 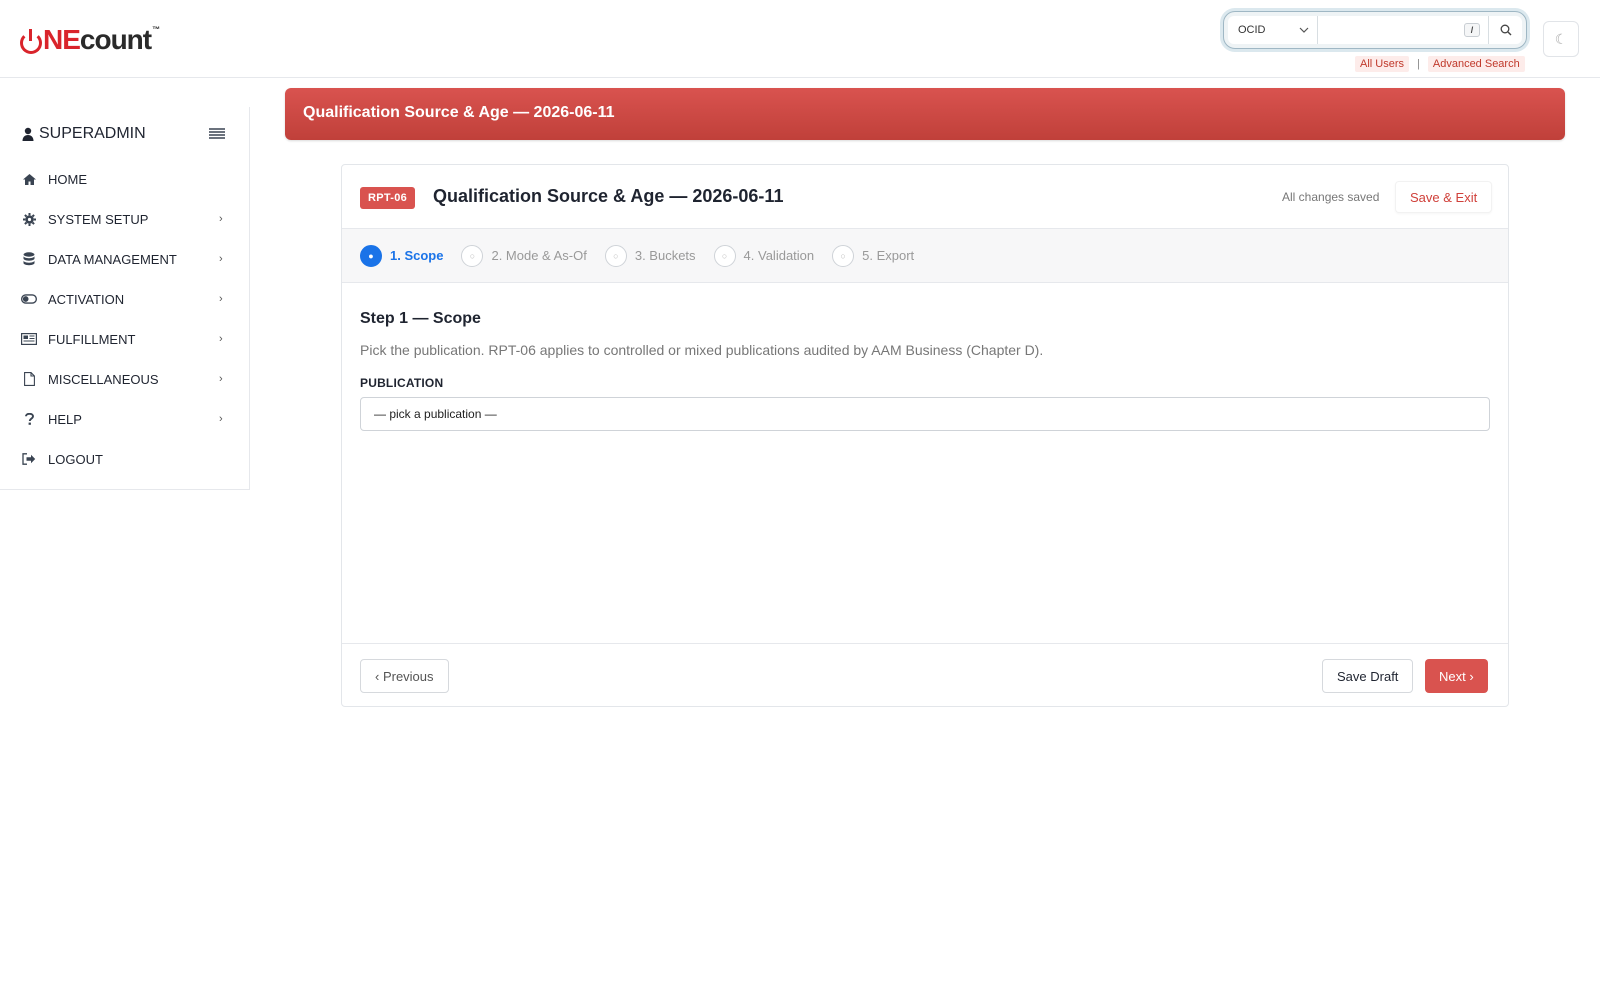 What do you see at coordinates (29, 299) in the screenshot?
I see `toggle-icon` at bounding box center [29, 299].